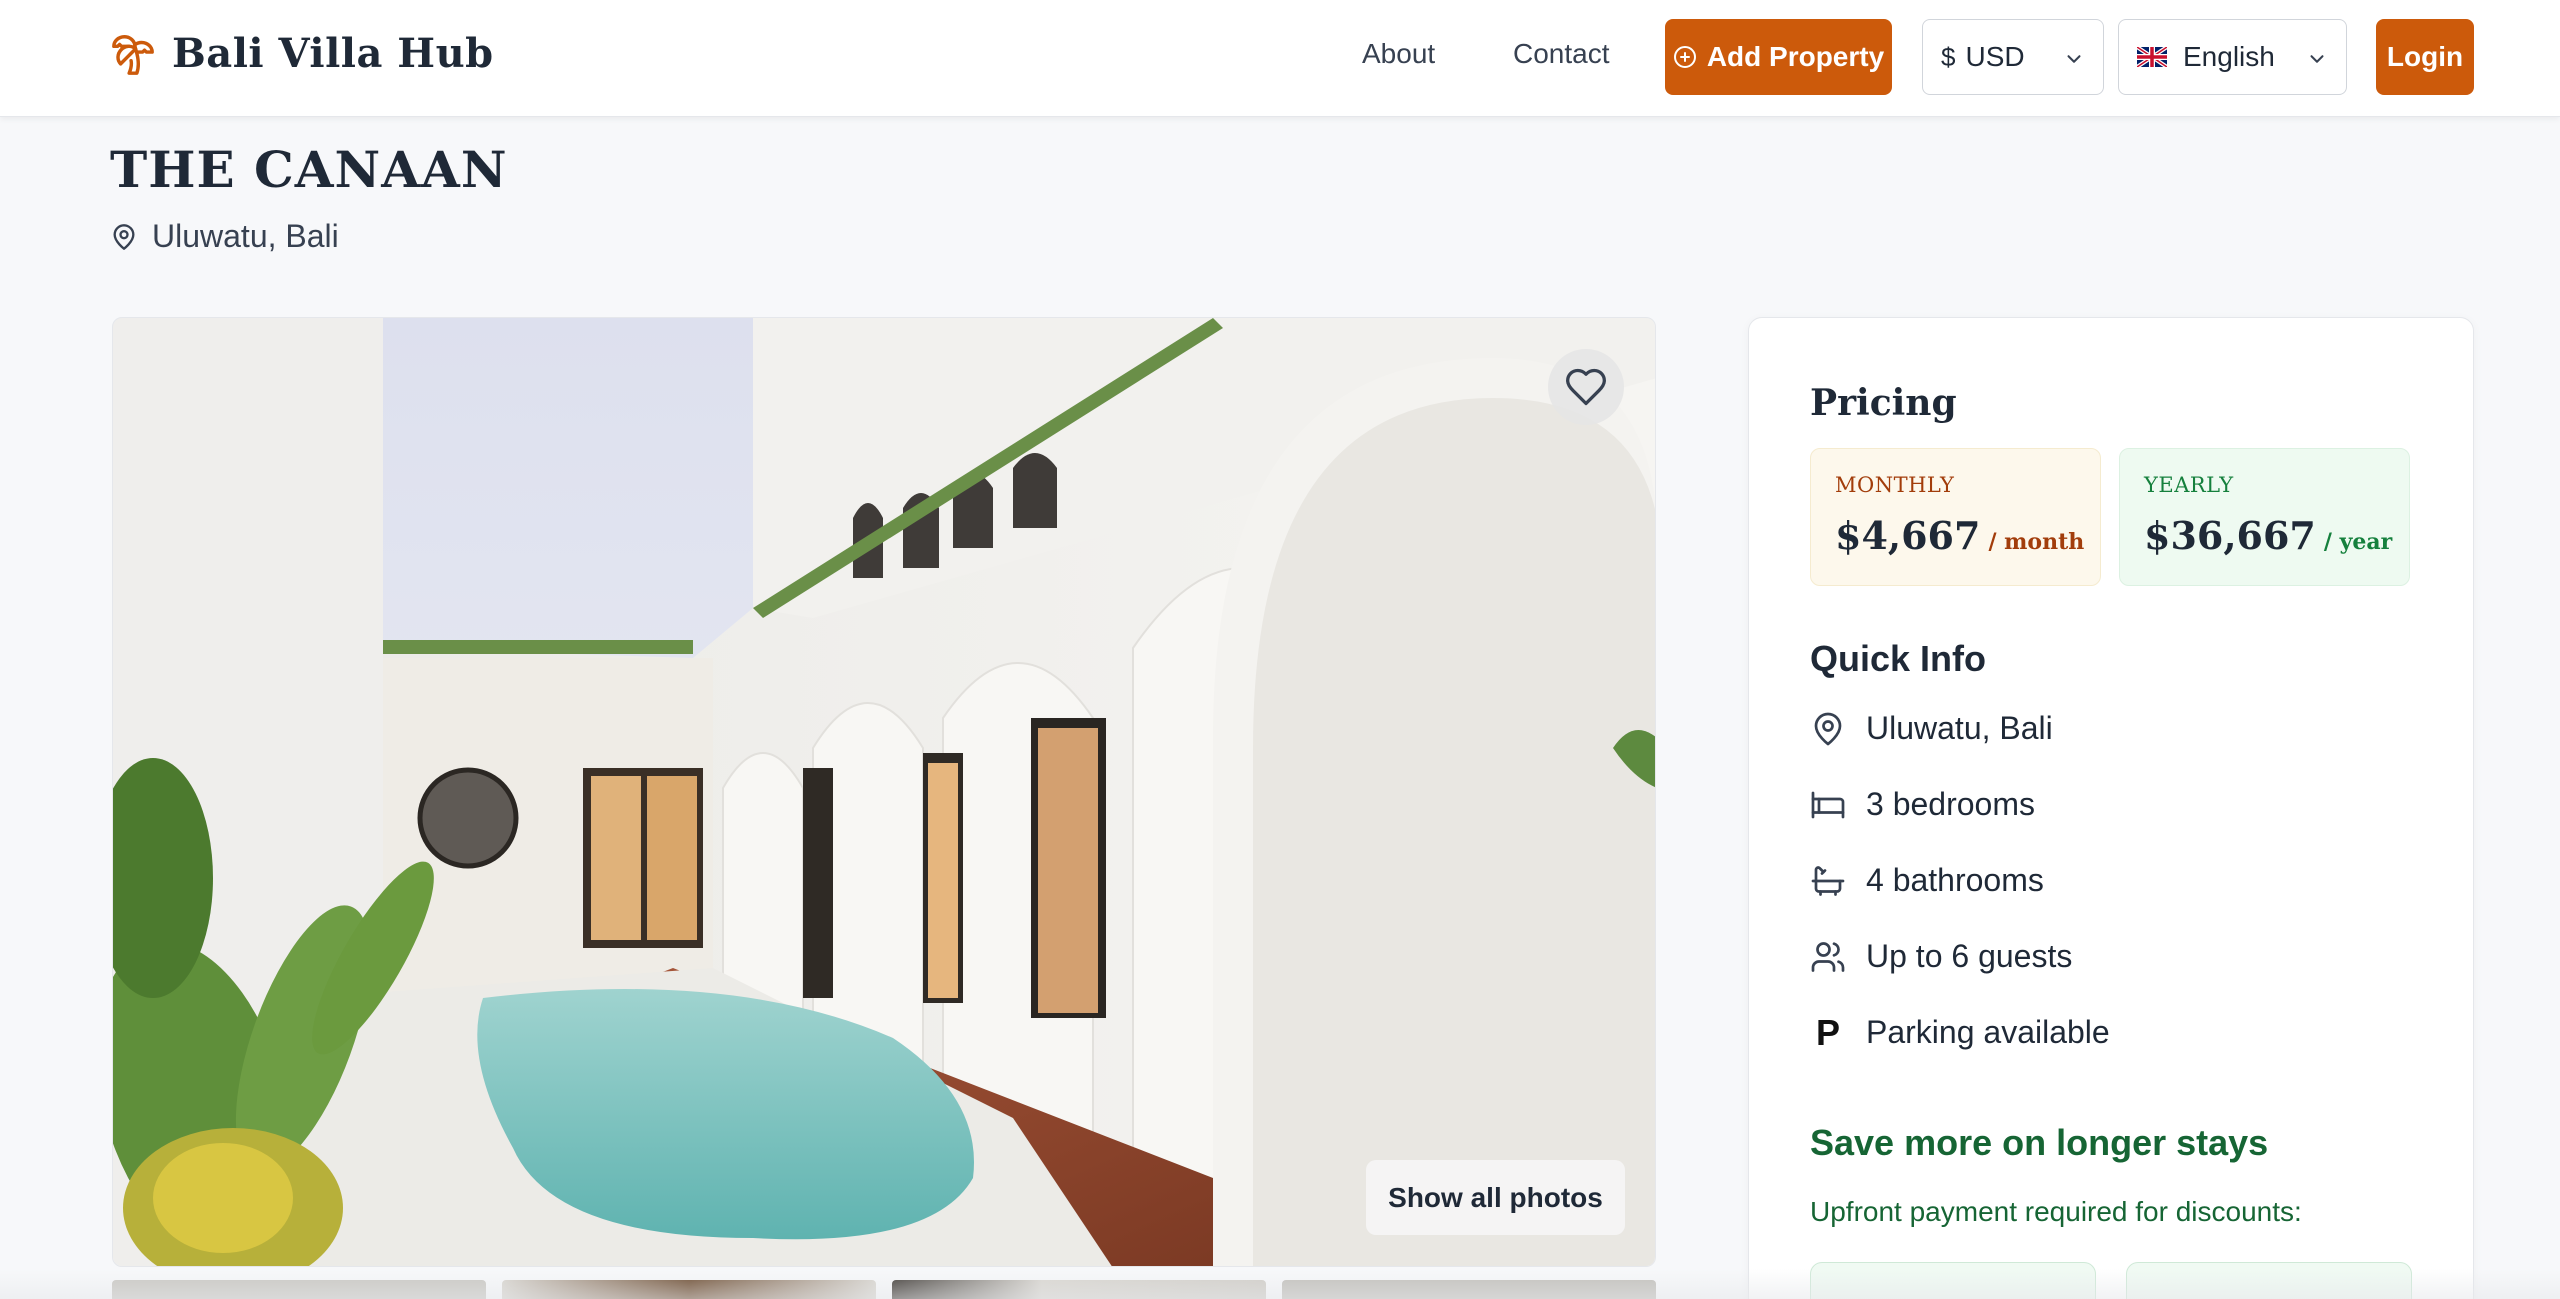  What do you see at coordinates (2358, 542) in the screenshot?
I see `yearly-unit: / year` at bounding box center [2358, 542].